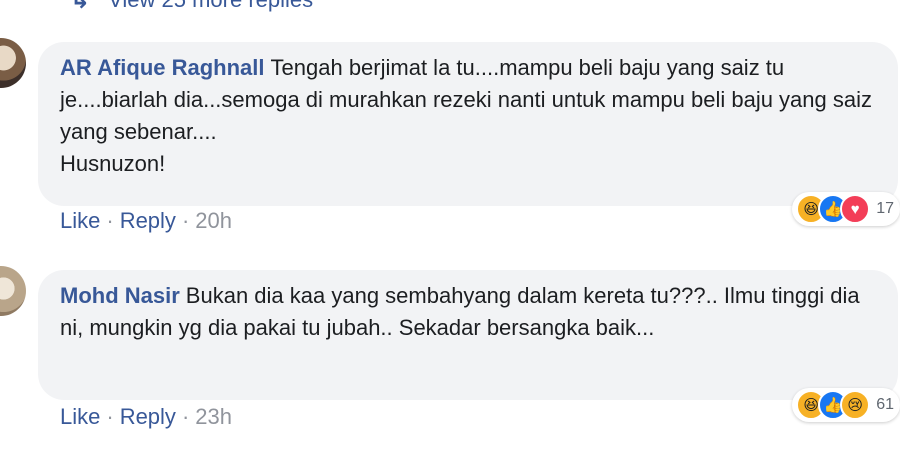  I want to click on reactions-summary: 😆 👍 ♥ 17, so click(846, 209).